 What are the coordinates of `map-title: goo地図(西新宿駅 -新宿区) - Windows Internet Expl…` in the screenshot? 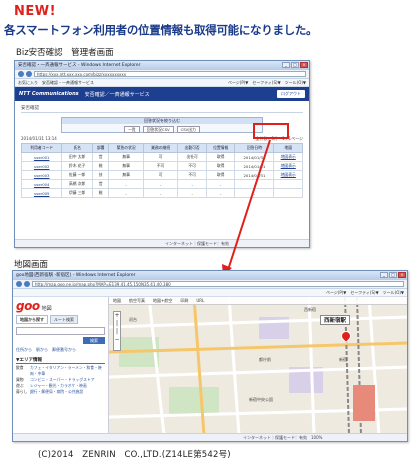 It's located at (76, 275).